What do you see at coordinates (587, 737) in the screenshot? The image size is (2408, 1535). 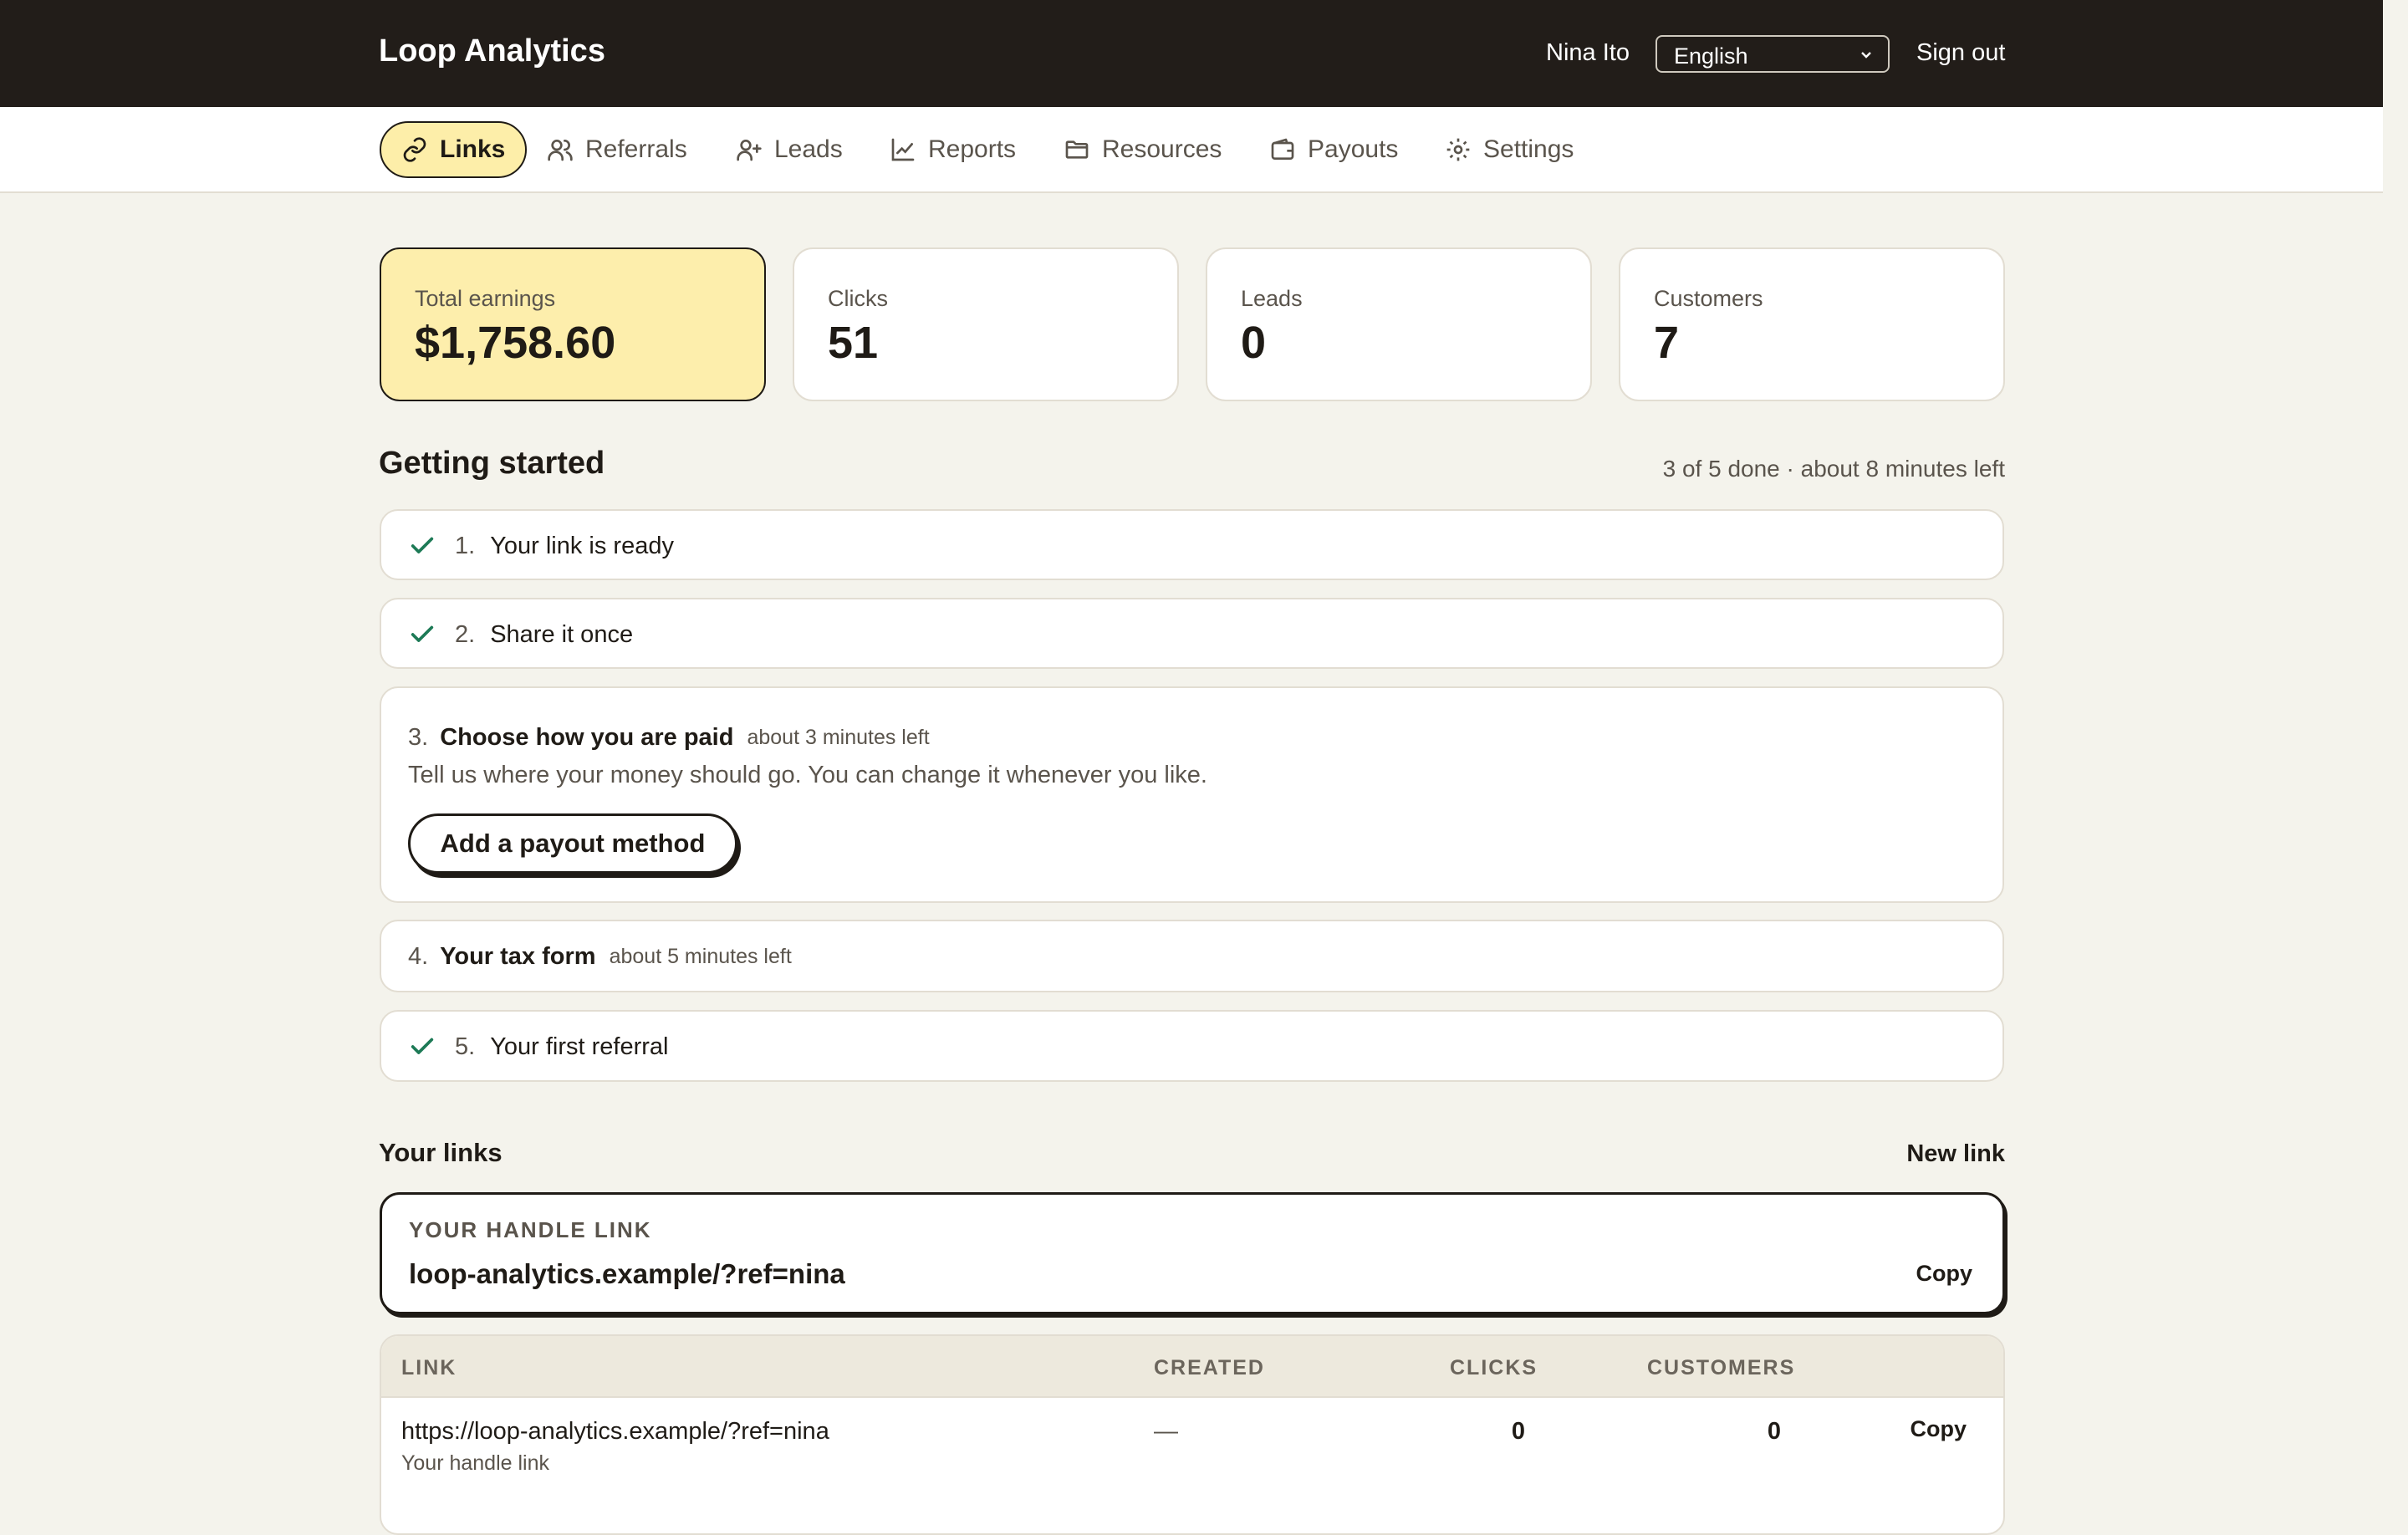 I see `task-title: Choose how you are paid` at bounding box center [587, 737].